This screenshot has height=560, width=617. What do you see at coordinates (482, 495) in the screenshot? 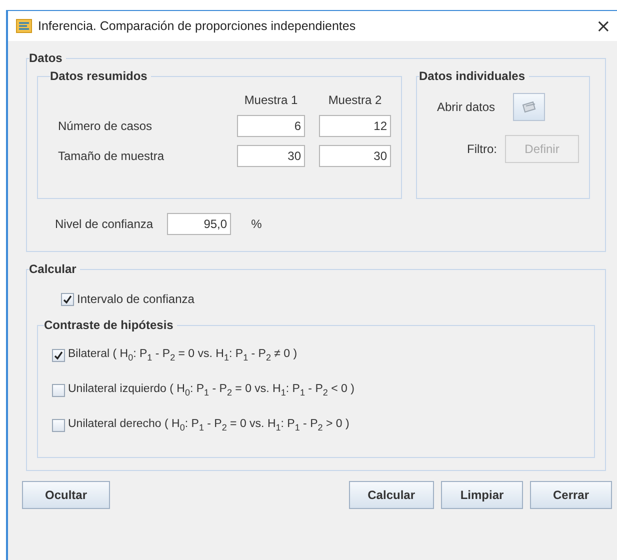
I see `action-button: Limpiar` at bounding box center [482, 495].